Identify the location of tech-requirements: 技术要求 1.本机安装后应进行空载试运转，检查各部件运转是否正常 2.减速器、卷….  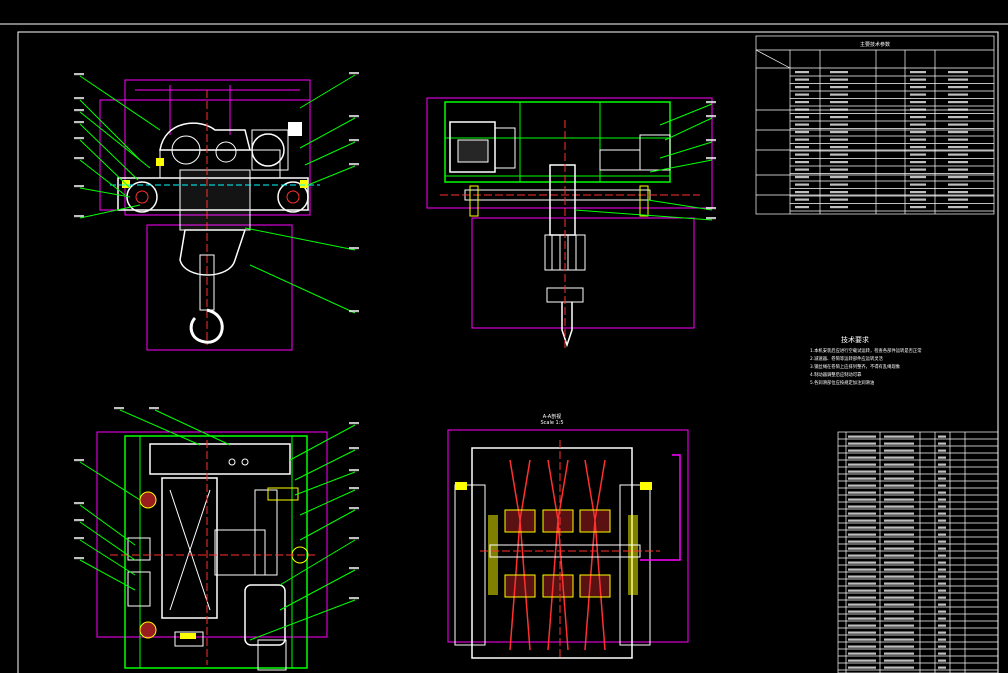
(866, 360).